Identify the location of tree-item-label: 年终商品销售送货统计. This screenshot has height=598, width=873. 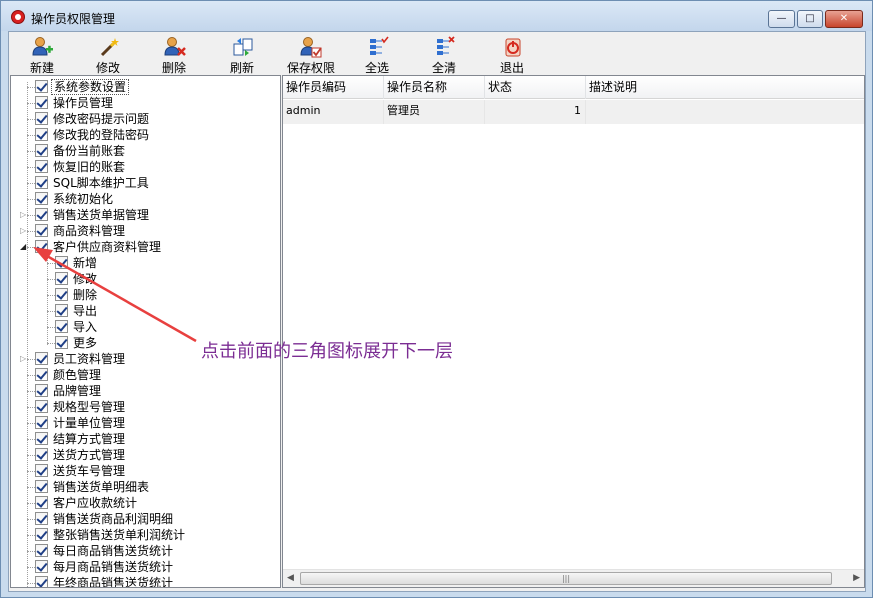
(113, 581).